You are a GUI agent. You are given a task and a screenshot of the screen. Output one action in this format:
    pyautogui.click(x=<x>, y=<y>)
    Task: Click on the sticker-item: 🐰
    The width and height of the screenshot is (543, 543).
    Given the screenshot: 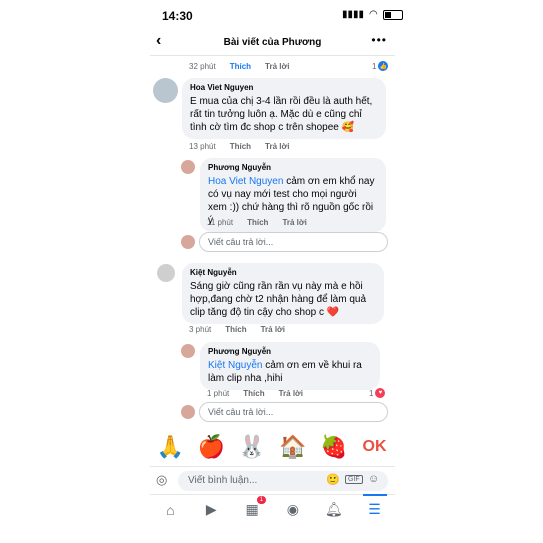 What is the action you would take?
    pyautogui.click(x=252, y=447)
    